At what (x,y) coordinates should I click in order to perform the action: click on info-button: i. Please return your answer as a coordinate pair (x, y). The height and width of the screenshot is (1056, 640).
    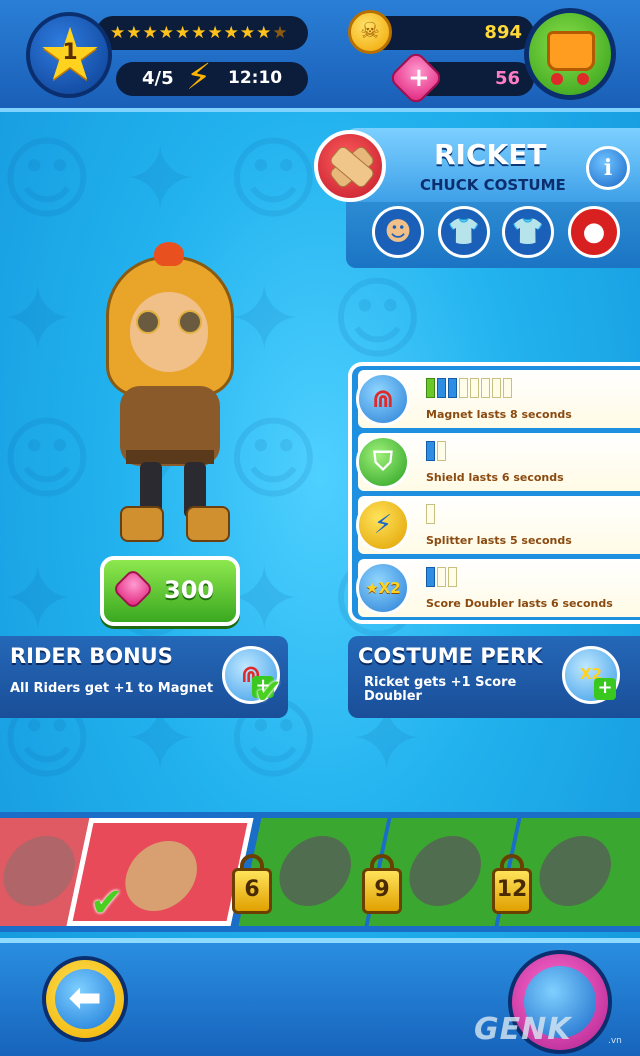
    Looking at the image, I should click on (608, 168).